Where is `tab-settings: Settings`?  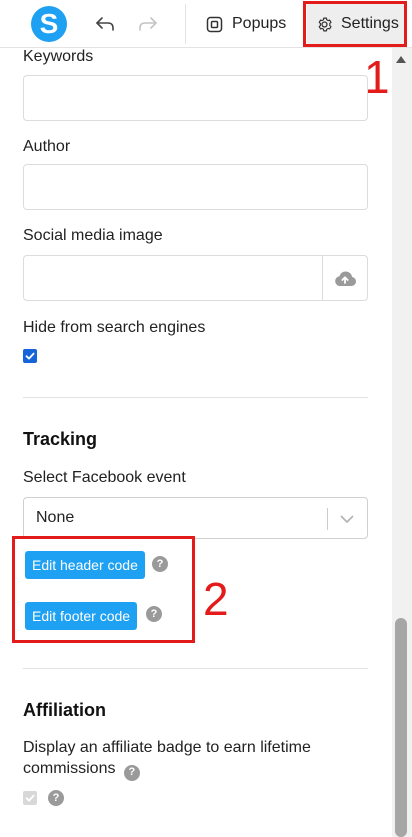 tab-settings: Settings is located at coordinates (356, 24).